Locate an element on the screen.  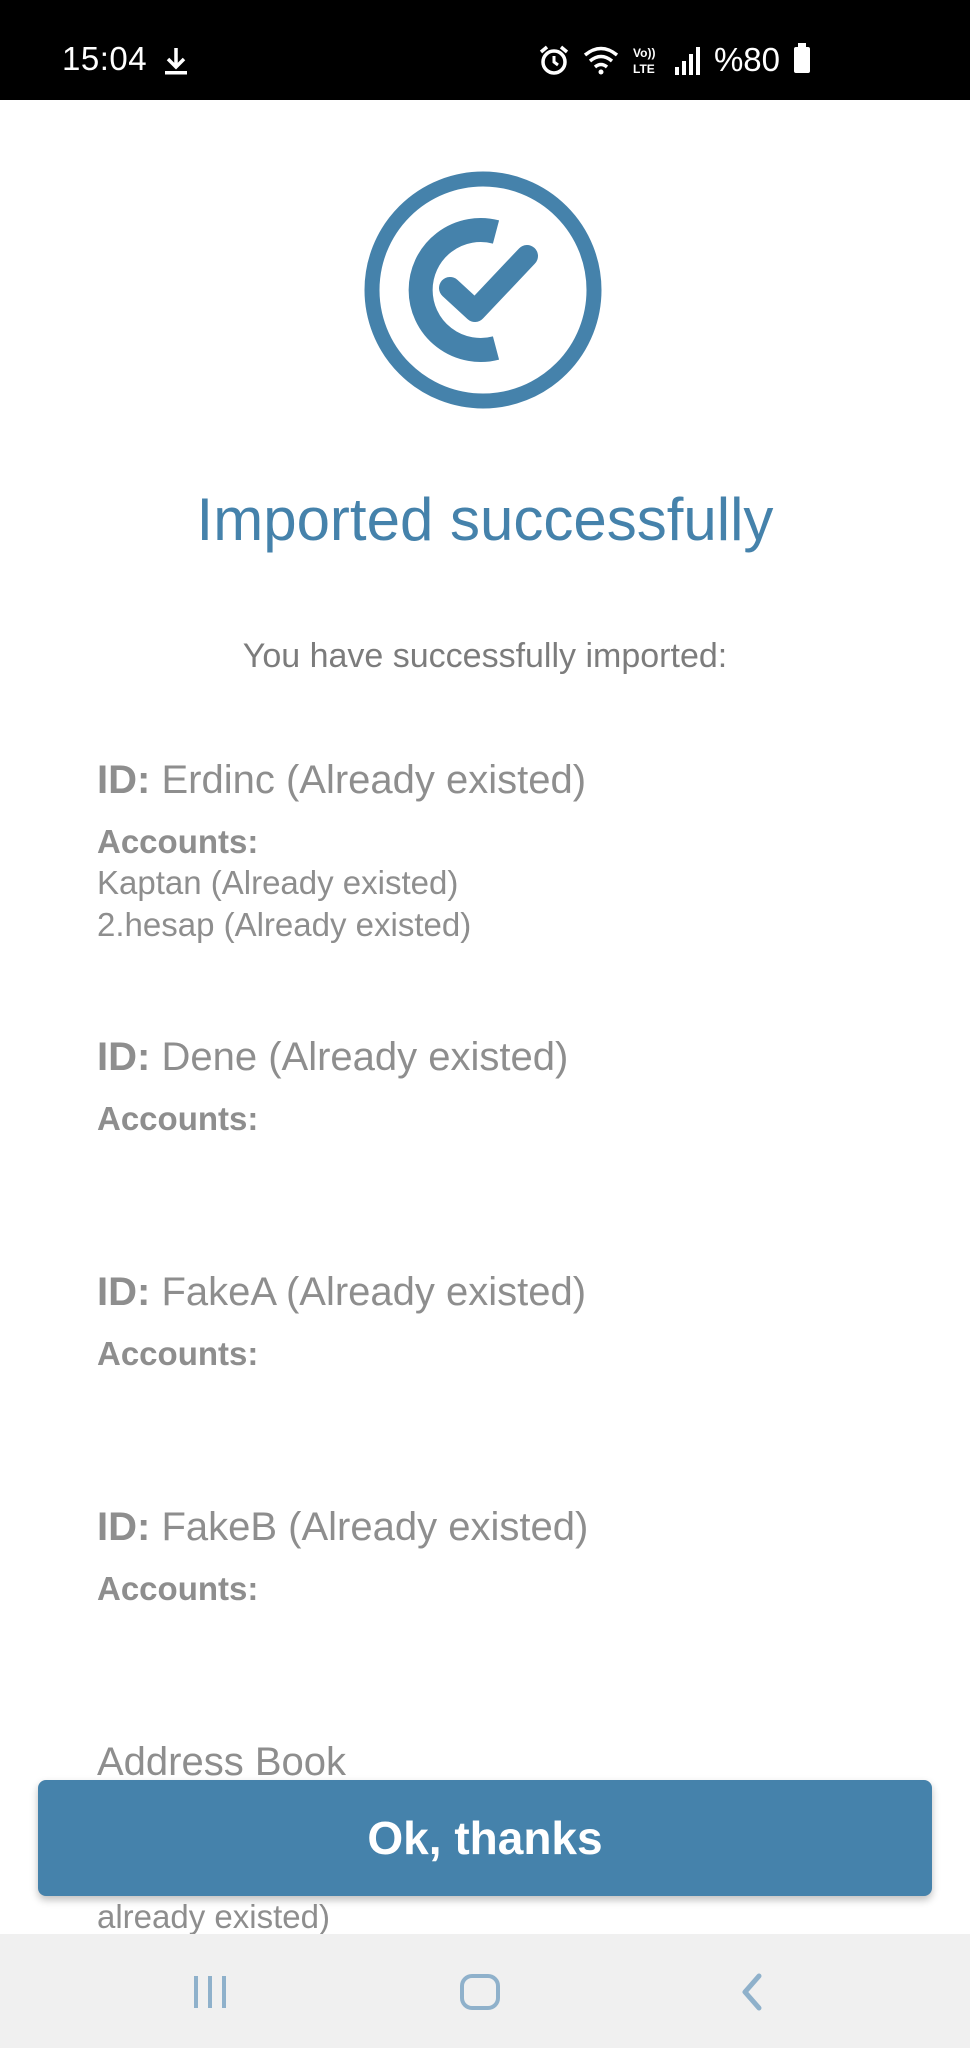
address-book-label: Address Book is located at coordinates (222, 1762).